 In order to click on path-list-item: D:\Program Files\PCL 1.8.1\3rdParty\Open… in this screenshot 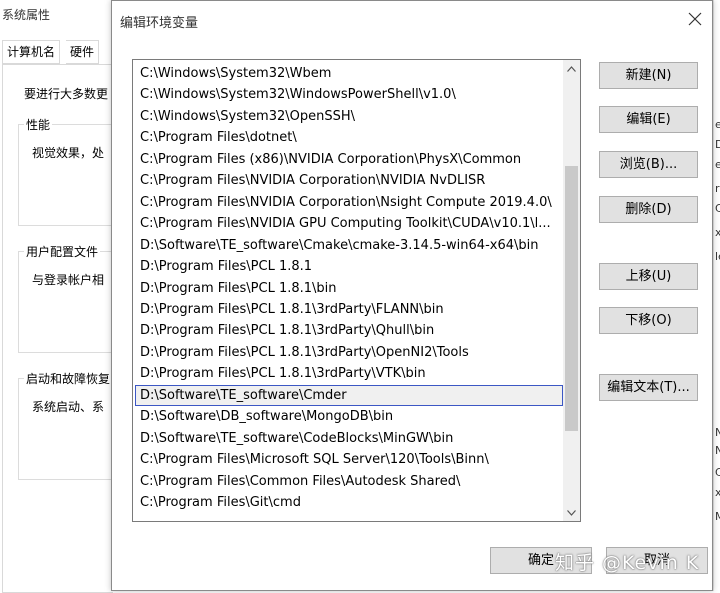, I will do `click(349, 352)`.